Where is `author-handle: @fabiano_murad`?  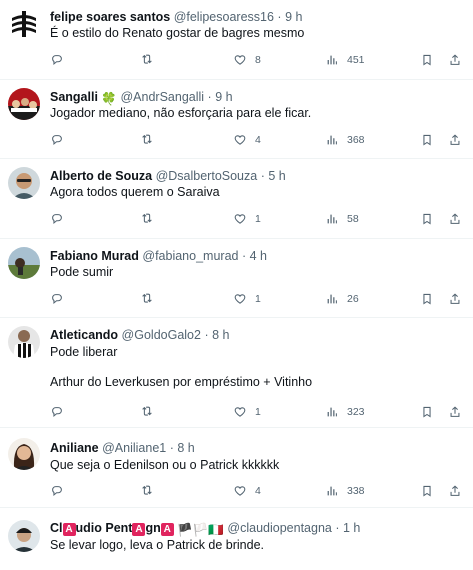 author-handle: @fabiano_murad is located at coordinates (190, 256).